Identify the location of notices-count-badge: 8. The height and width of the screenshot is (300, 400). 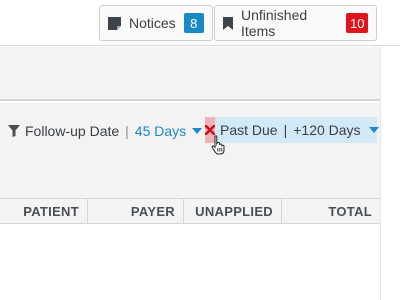
(193, 23).